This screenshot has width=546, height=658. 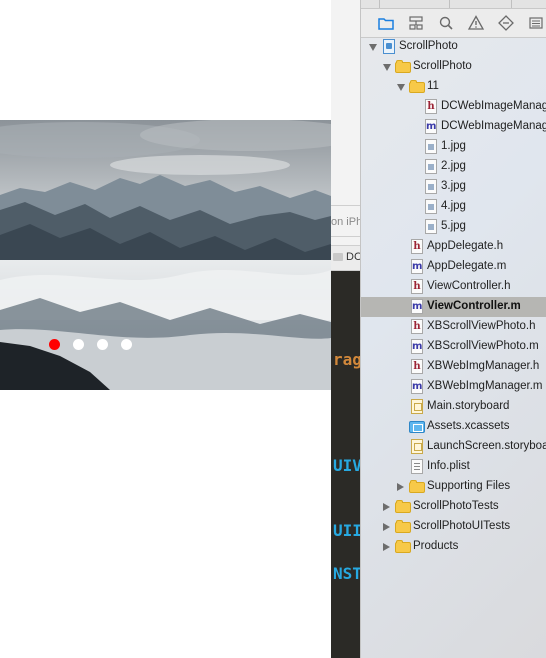 I want to click on tree-row: ScrollPhotoTests, so click(x=453, y=507).